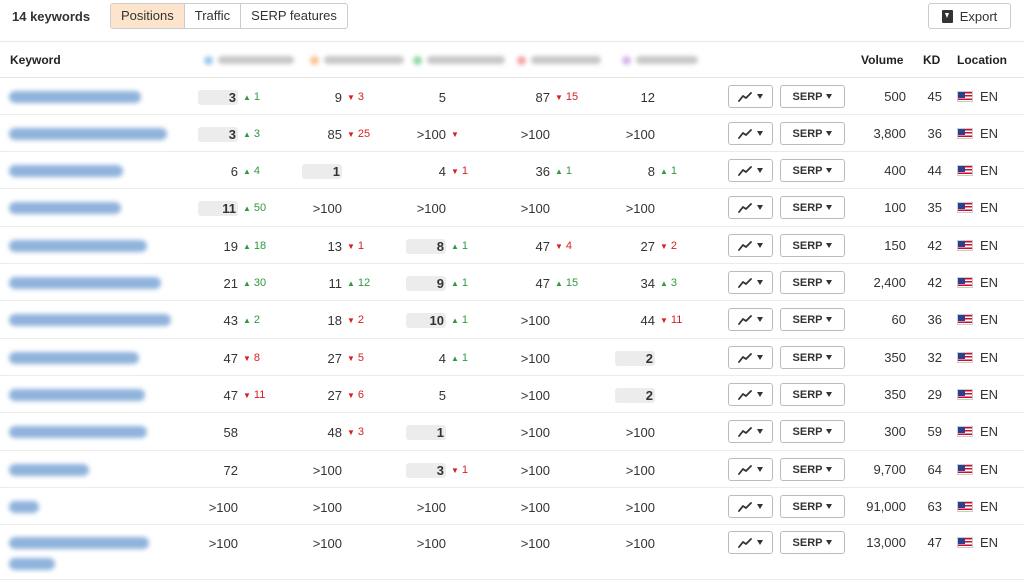  Describe the element at coordinates (459, 358) in the screenshot. I see `position-up-change: ▲ 1` at that location.